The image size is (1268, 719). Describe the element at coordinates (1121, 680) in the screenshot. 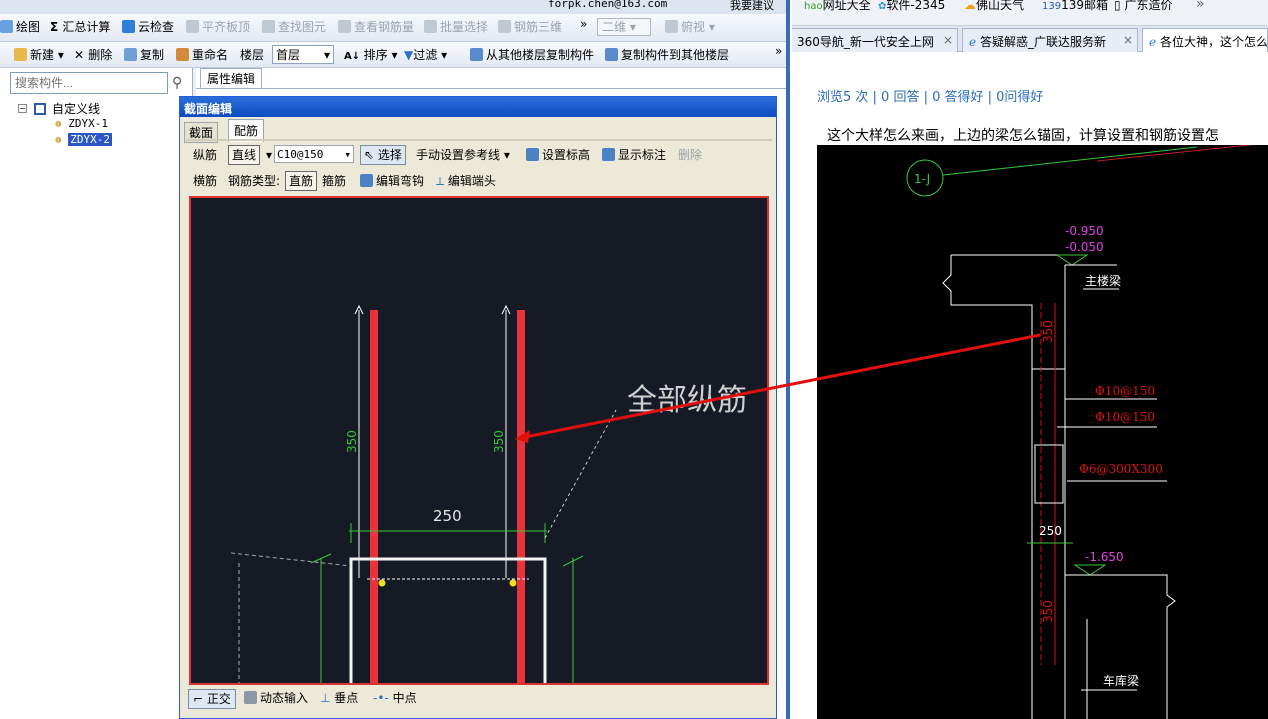

I see `svg-text: 车库梁` at that location.